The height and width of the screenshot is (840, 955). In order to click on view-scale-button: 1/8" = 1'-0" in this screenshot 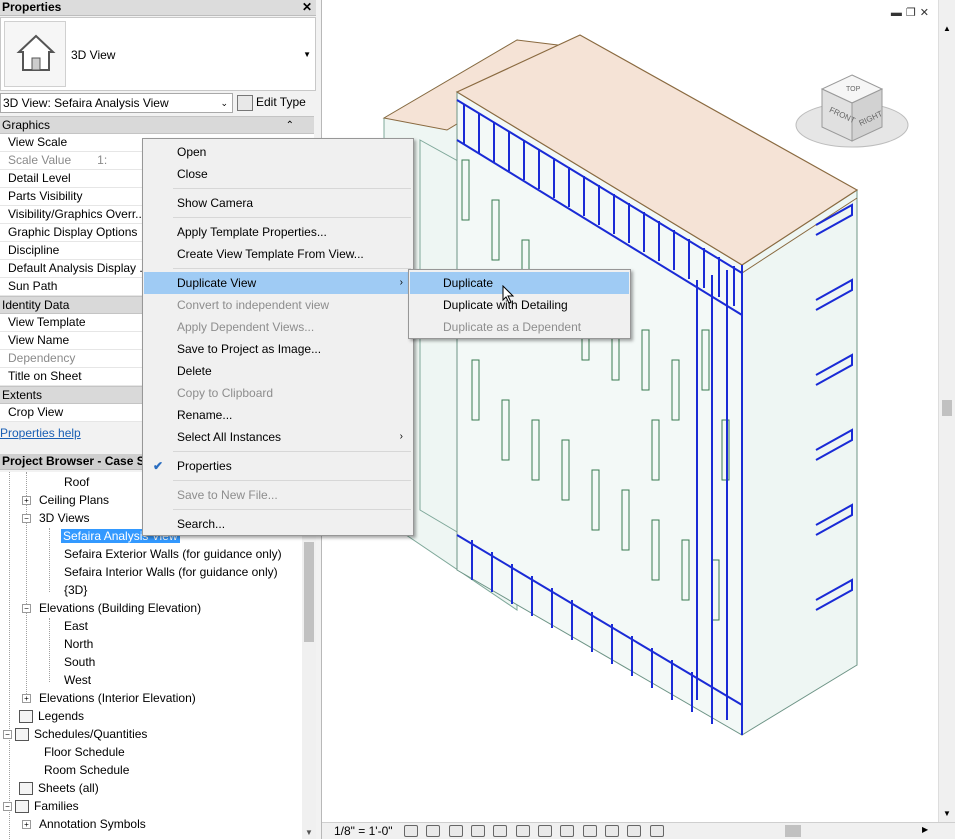, I will do `click(363, 831)`.